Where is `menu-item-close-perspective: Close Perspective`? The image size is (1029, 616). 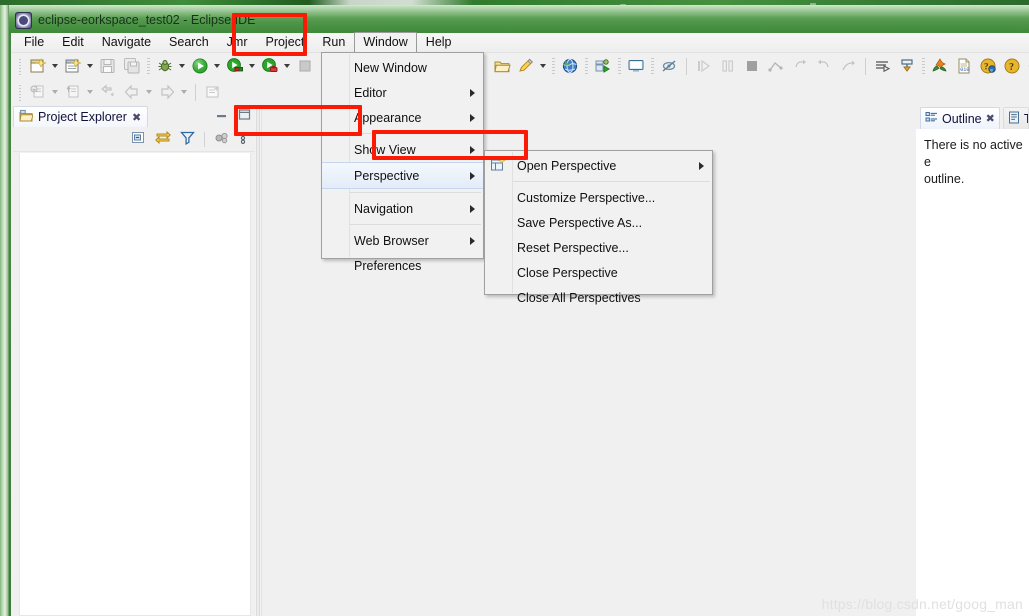 menu-item-close-perspective: Close Perspective is located at coordinates (598, 272).